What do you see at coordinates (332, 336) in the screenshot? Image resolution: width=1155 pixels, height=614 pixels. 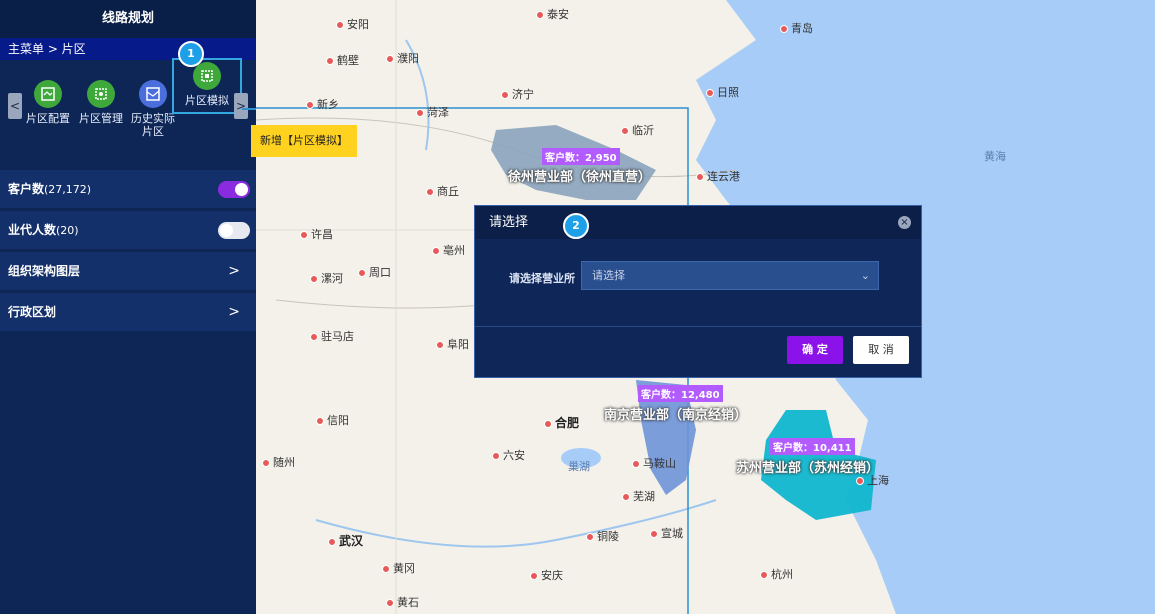 I see `city-label: 驻马店` at bounding box center [332, 336].